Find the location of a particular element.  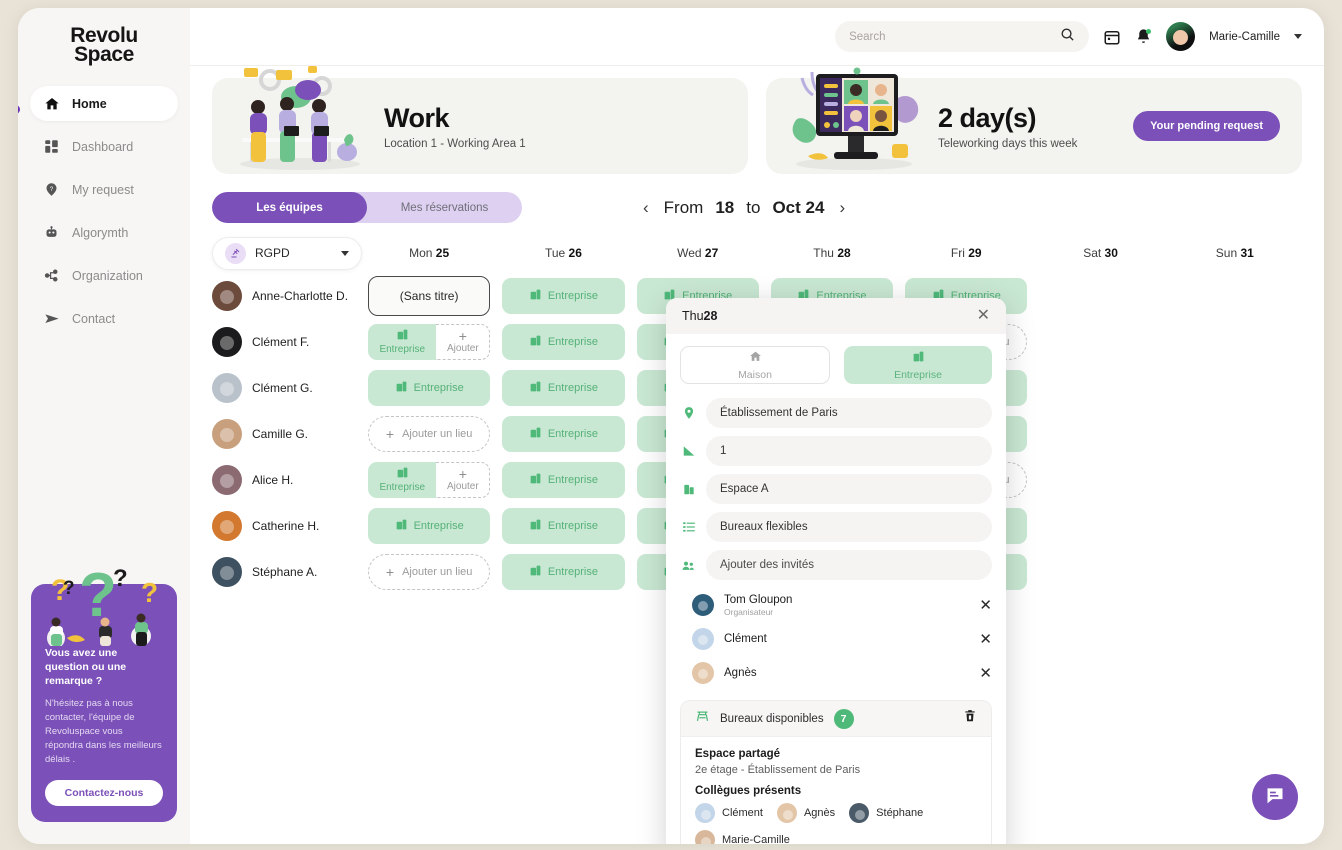

bell-icon is located at coordinates (1143, 36).